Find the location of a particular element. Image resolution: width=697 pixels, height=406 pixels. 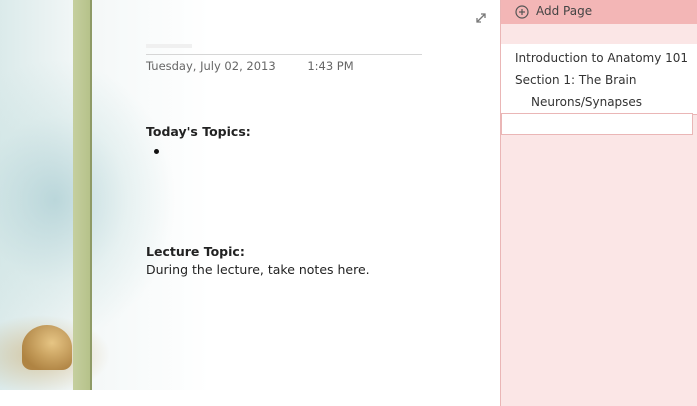

bottom-margin is located at coordinates (250, 398).